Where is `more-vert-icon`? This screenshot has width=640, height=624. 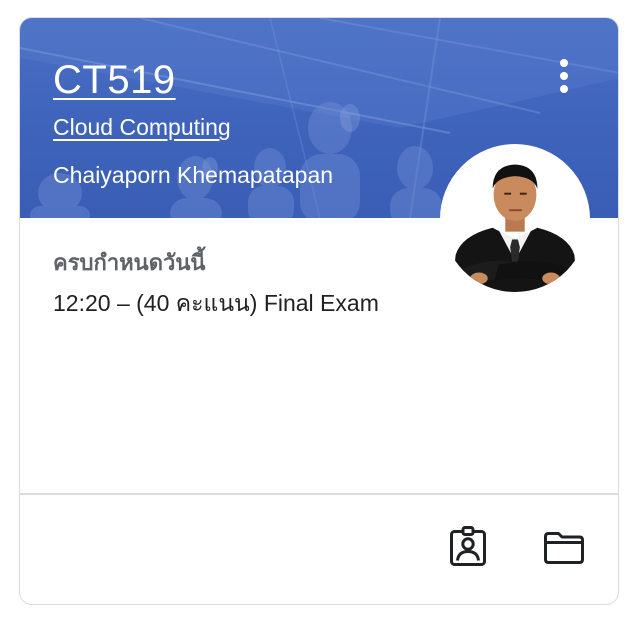
more-vert-icon is located at coordinates (564, 63).